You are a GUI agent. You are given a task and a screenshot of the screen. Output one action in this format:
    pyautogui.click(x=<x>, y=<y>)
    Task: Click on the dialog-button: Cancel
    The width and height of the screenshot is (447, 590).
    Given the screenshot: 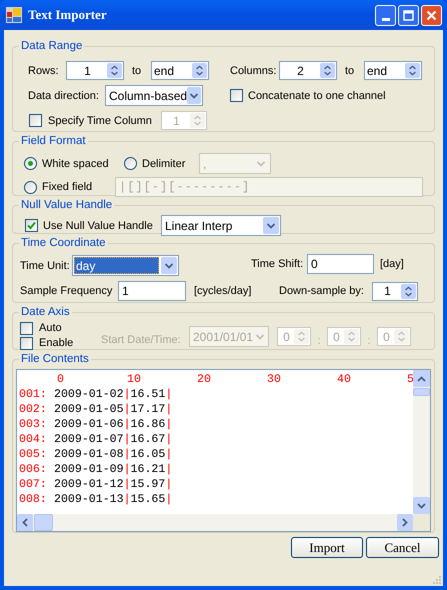 What is the action you would take?
    pyautogui.click(x=402, y=547)
    